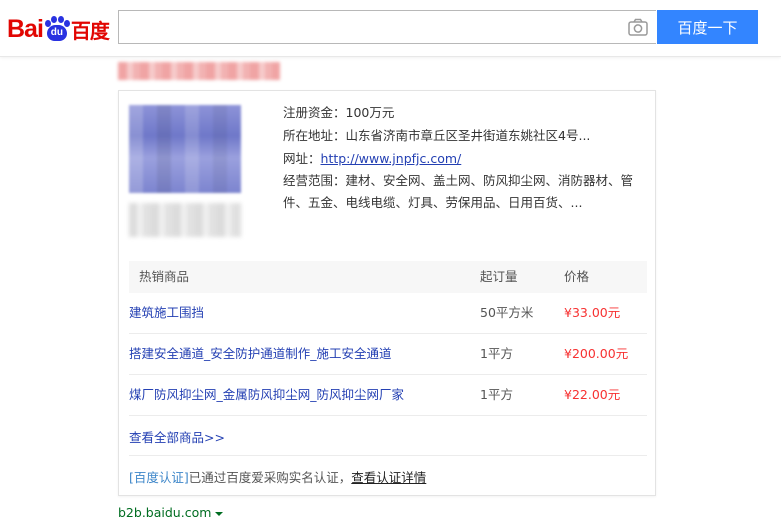 This screenshot has height=532, width=781. What do you see at coordinates (339, 112) in the screenshot?
I see `registered-capital: 注册资金：100万元` at bounding box center [339, 112].